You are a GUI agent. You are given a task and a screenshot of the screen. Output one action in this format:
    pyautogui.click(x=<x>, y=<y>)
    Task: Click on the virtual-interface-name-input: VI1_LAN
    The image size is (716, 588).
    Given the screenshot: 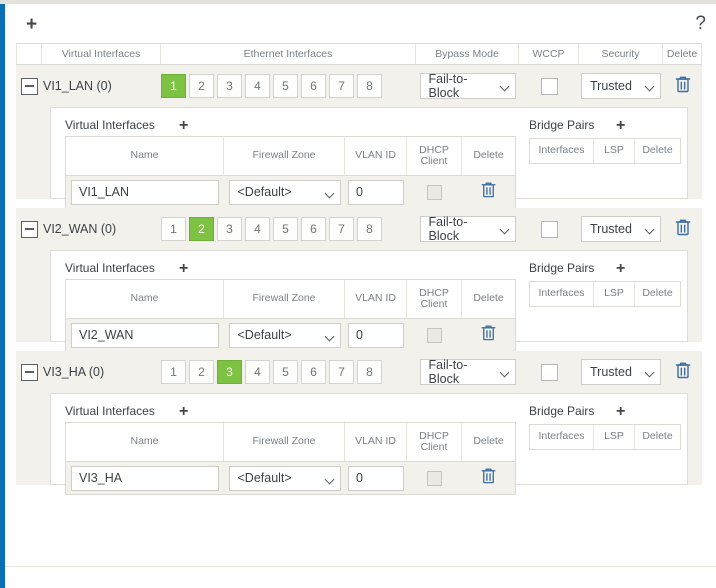 What is the action you would take?
    pyautogui.click(x=145, y=192)
    